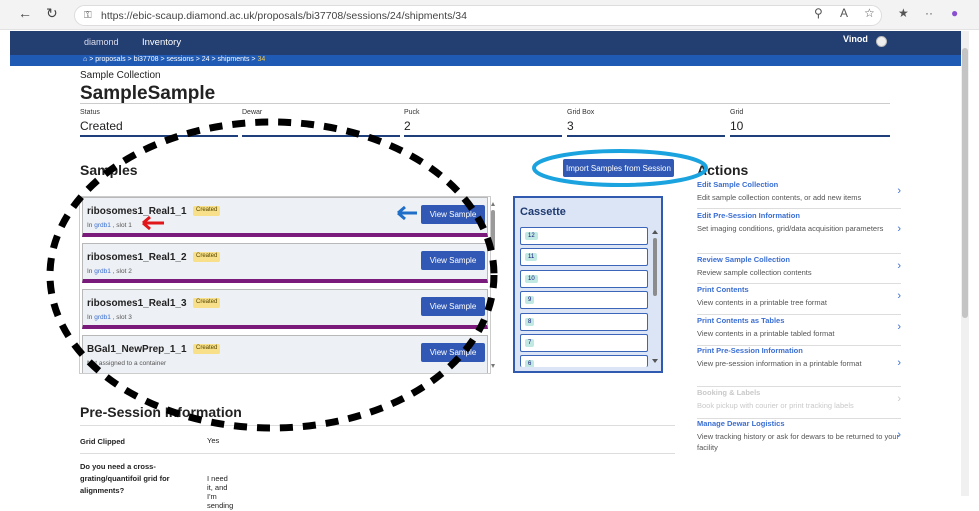 This screenshot has height=511, width=979. Describe the element at coordinates (493, 285) in the screenshot. I see `samples-list-scrollbar` at that location.